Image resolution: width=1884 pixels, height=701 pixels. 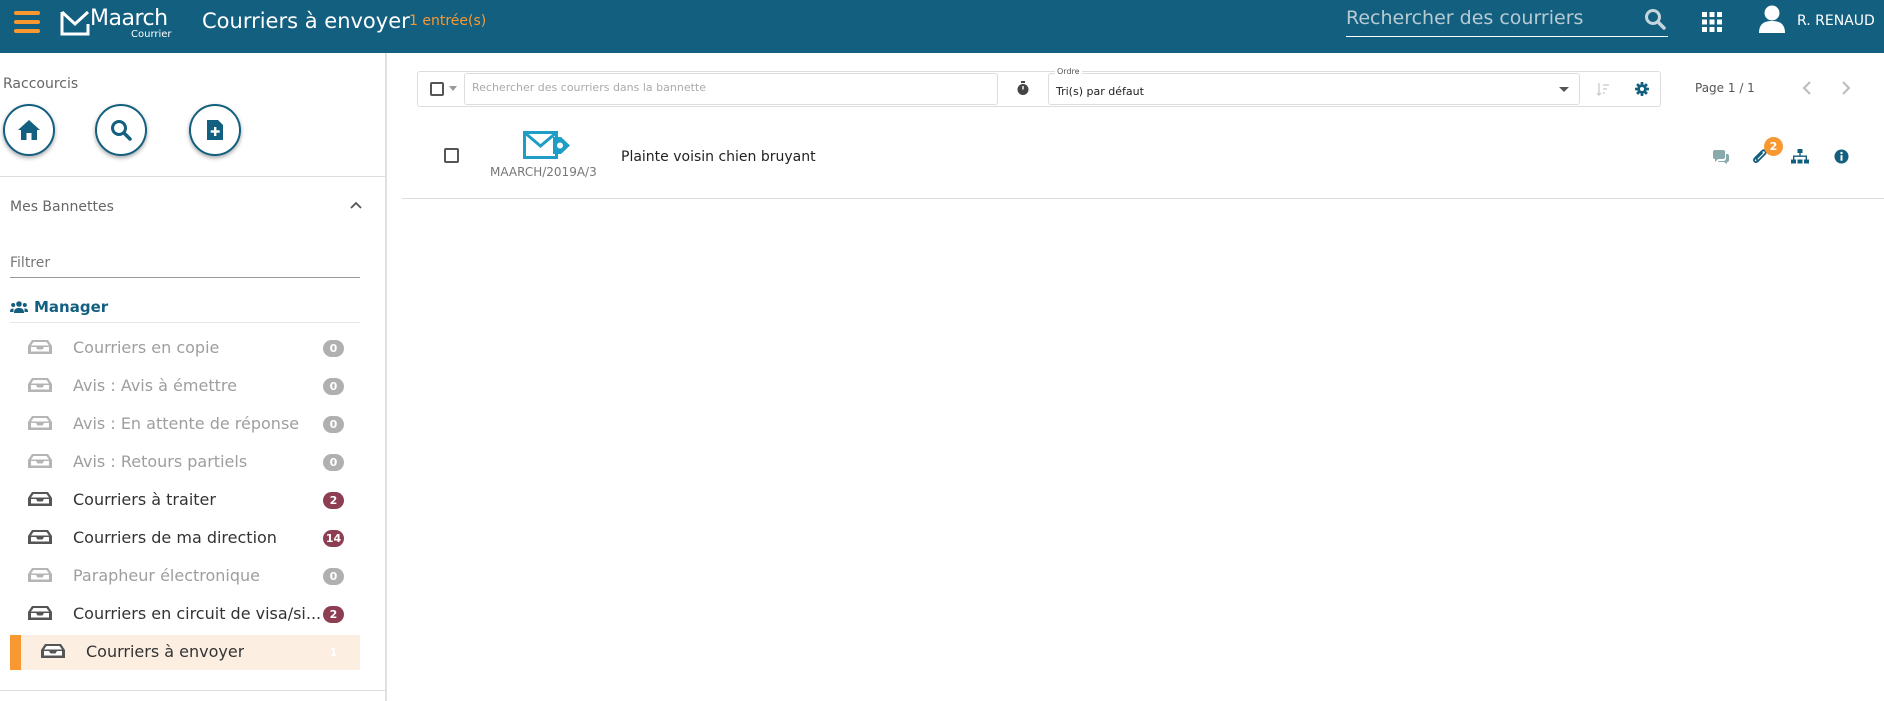 I want to click on sidebar-item-basket: Courriers en circuit de visa/si... 2, so click(x=185, y=614).